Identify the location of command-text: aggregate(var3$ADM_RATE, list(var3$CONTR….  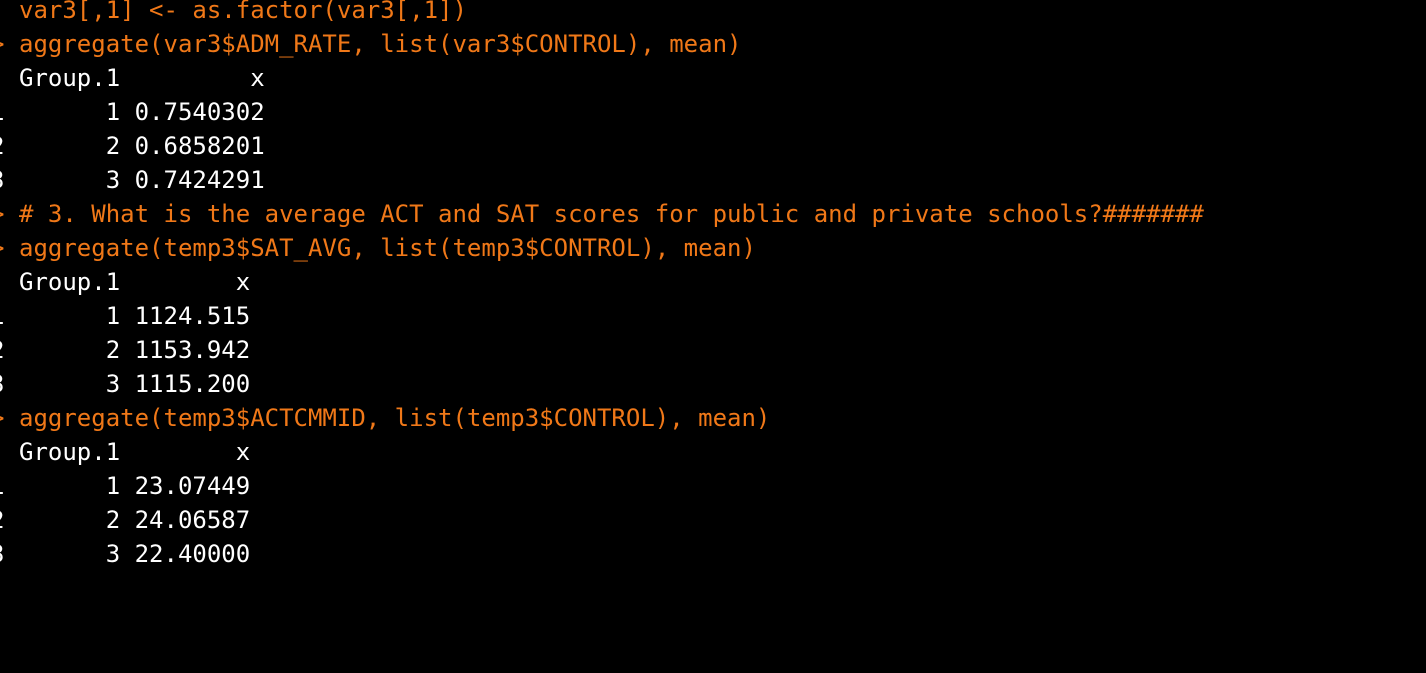
(380, 44).